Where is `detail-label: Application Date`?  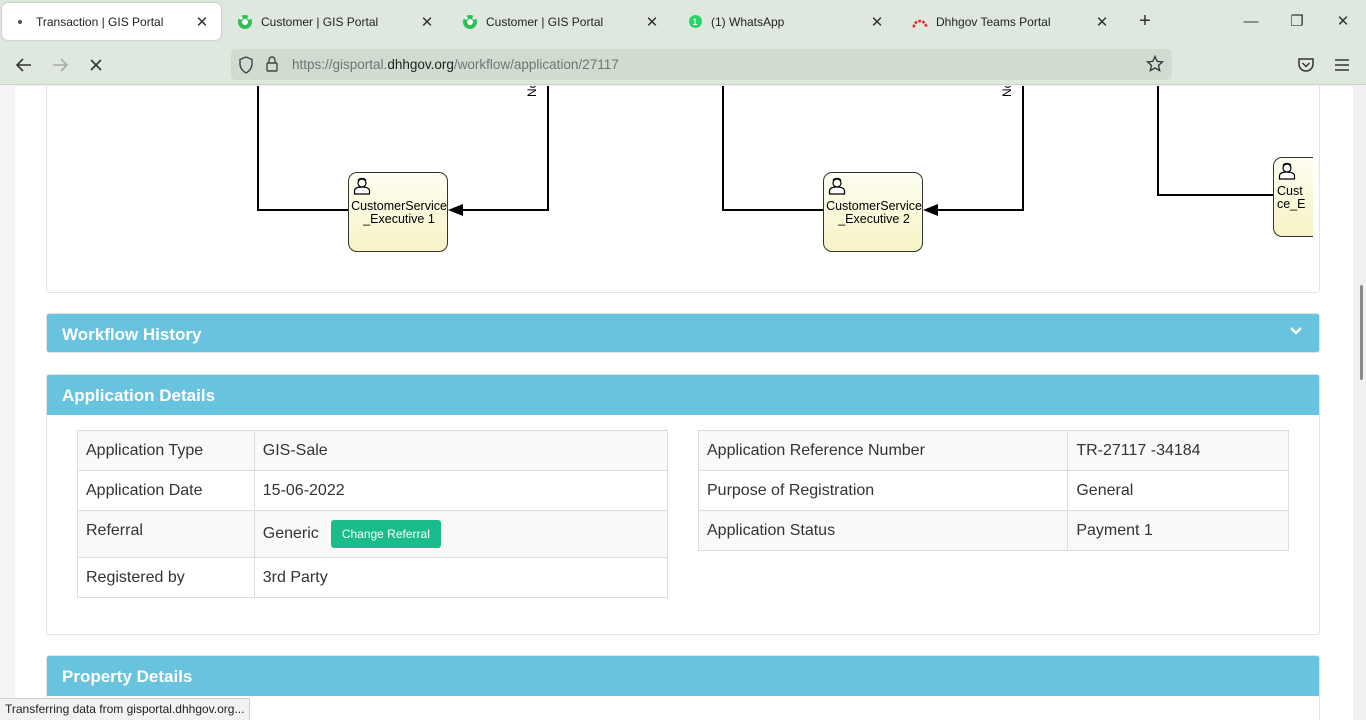 detail-label: Application Date is located at coordinates (166, 490).